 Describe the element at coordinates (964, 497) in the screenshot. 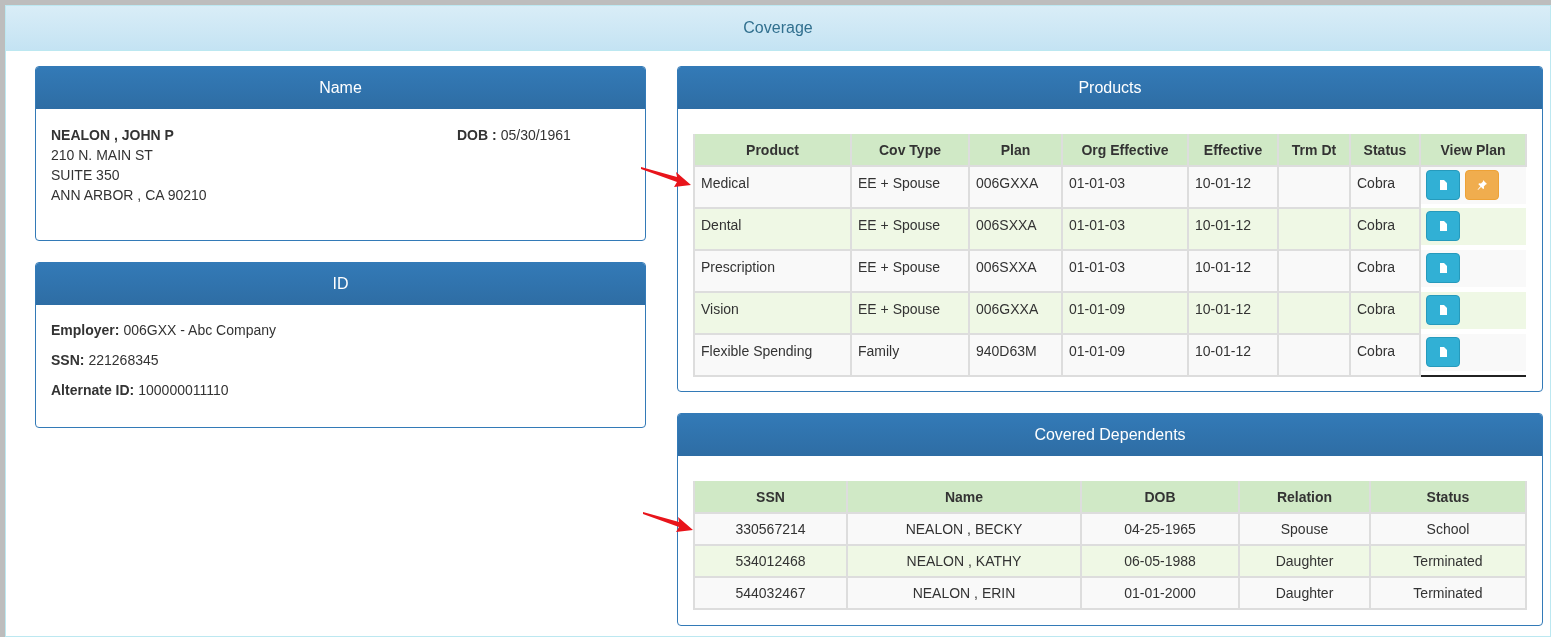

I see `column-header: Name` at that location.